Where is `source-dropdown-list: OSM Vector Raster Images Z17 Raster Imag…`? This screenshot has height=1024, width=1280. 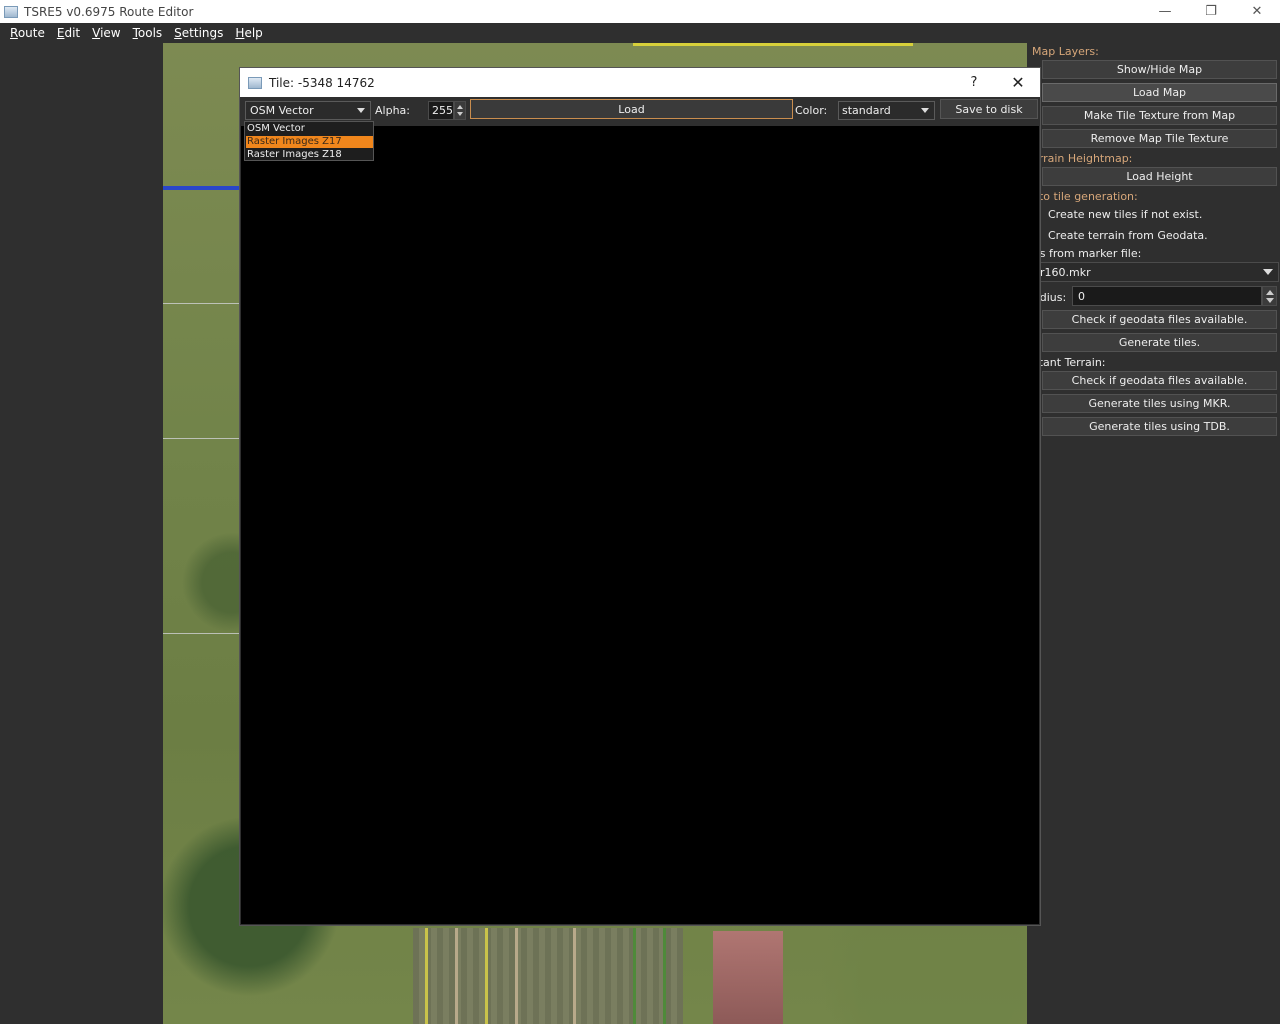 source-dropdown-list: OSM Vector Raster Images Z17 Raster Imag… is located at coordinates (309, 141).